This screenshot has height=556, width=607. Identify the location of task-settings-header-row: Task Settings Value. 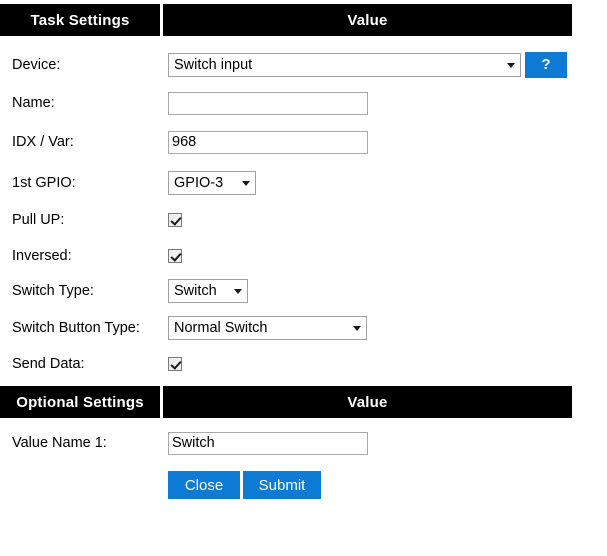
(286, 20).